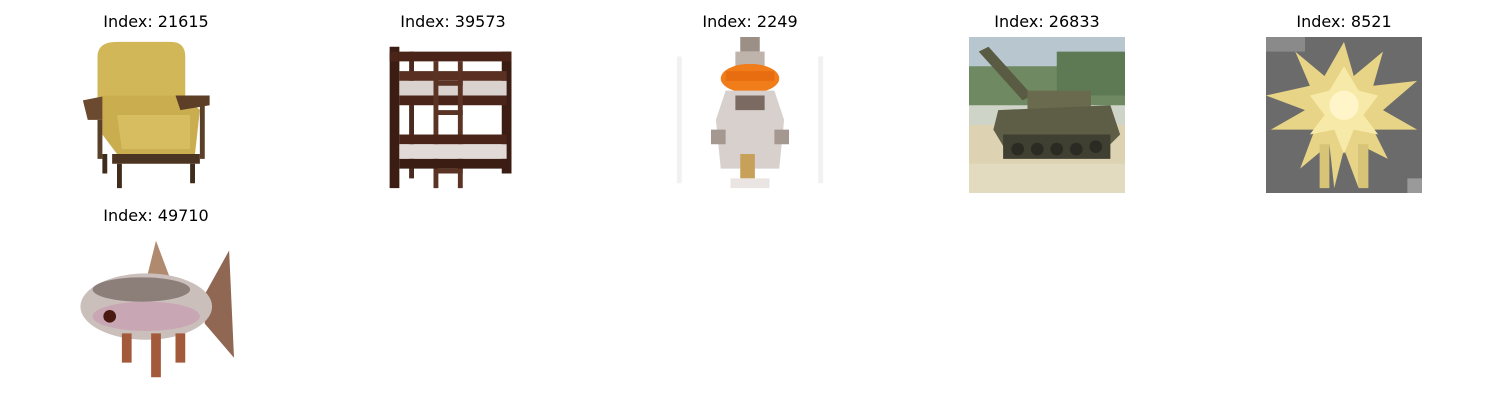 Image resolution: width=1500 pixels, height=400 pixels. What do you see at coordinates (750, 21) in the screenshot?
I see `panel-title: Index: 2249` at bounding box center [750, 21].